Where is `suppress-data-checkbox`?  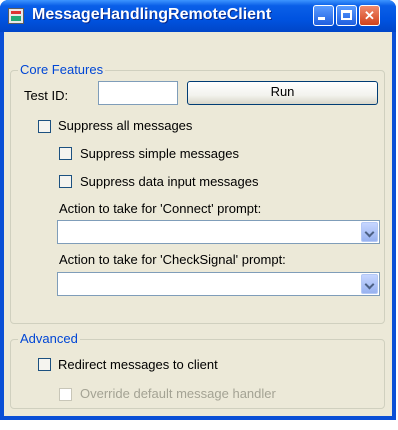
suppress-data-checkbox is located at coordinates (65, 181).